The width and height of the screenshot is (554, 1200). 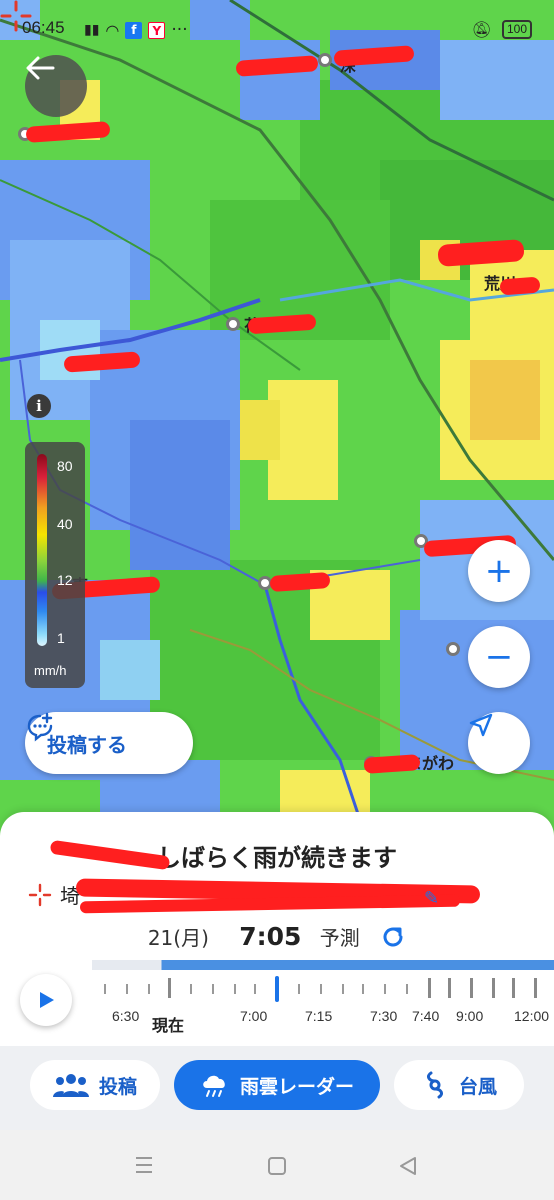 I want to click on bottom-tab-bar: 投稿 雨雲レーダー 台風, so click(x=277, y=1088).